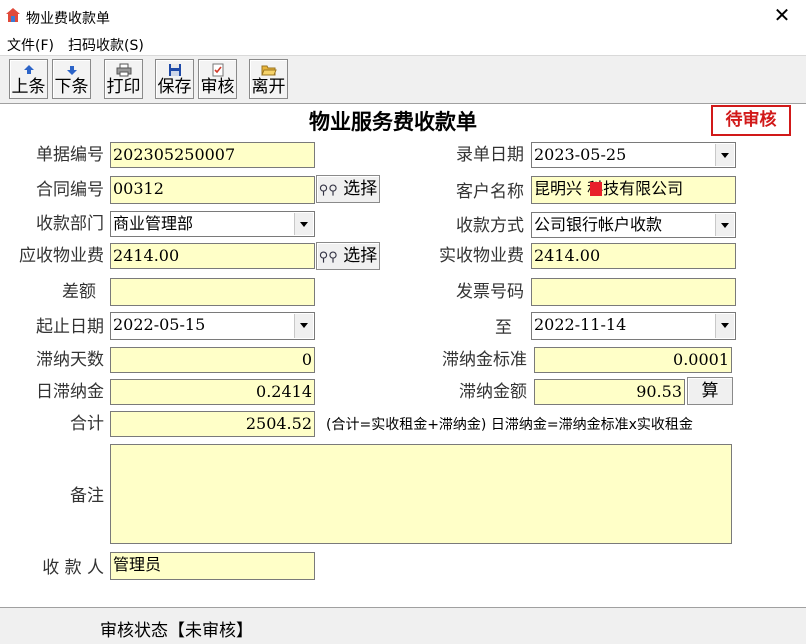 This screenshot has width=806, height=644. I want to click on audit-label: 审核, so click(217, 87).